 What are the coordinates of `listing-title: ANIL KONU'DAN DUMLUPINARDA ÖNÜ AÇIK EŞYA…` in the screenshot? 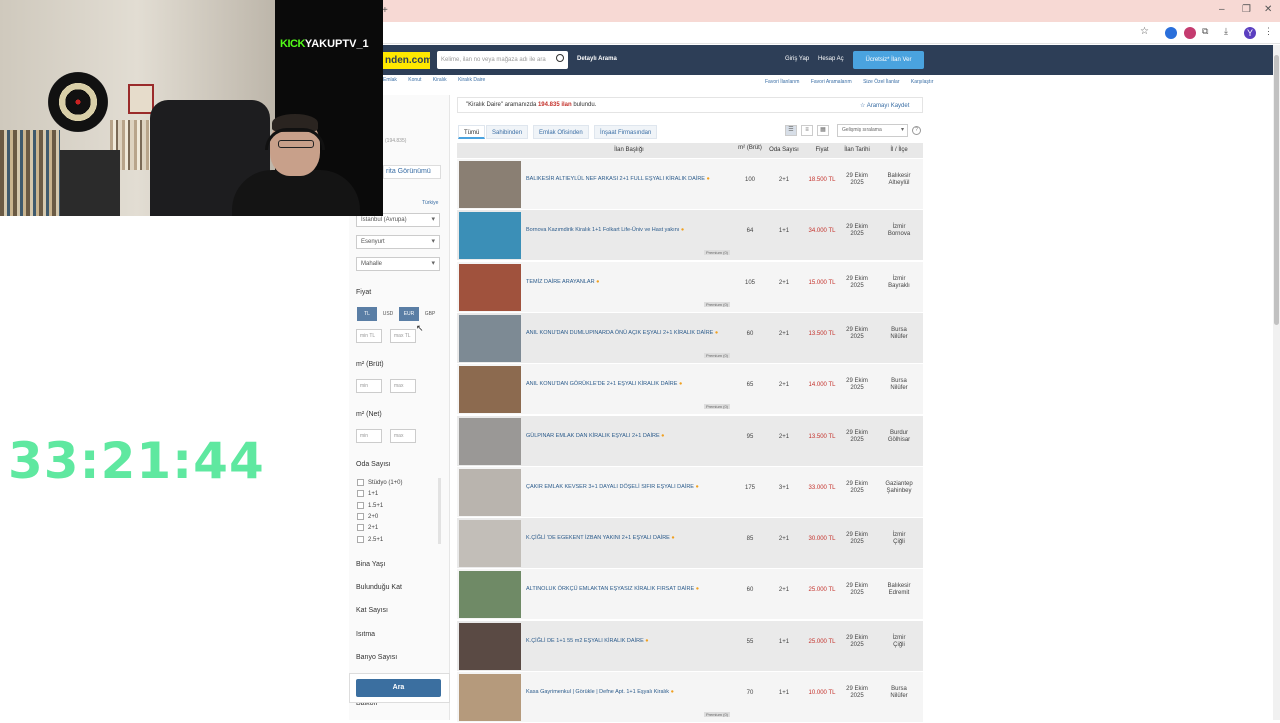 It's located at (630, 333).